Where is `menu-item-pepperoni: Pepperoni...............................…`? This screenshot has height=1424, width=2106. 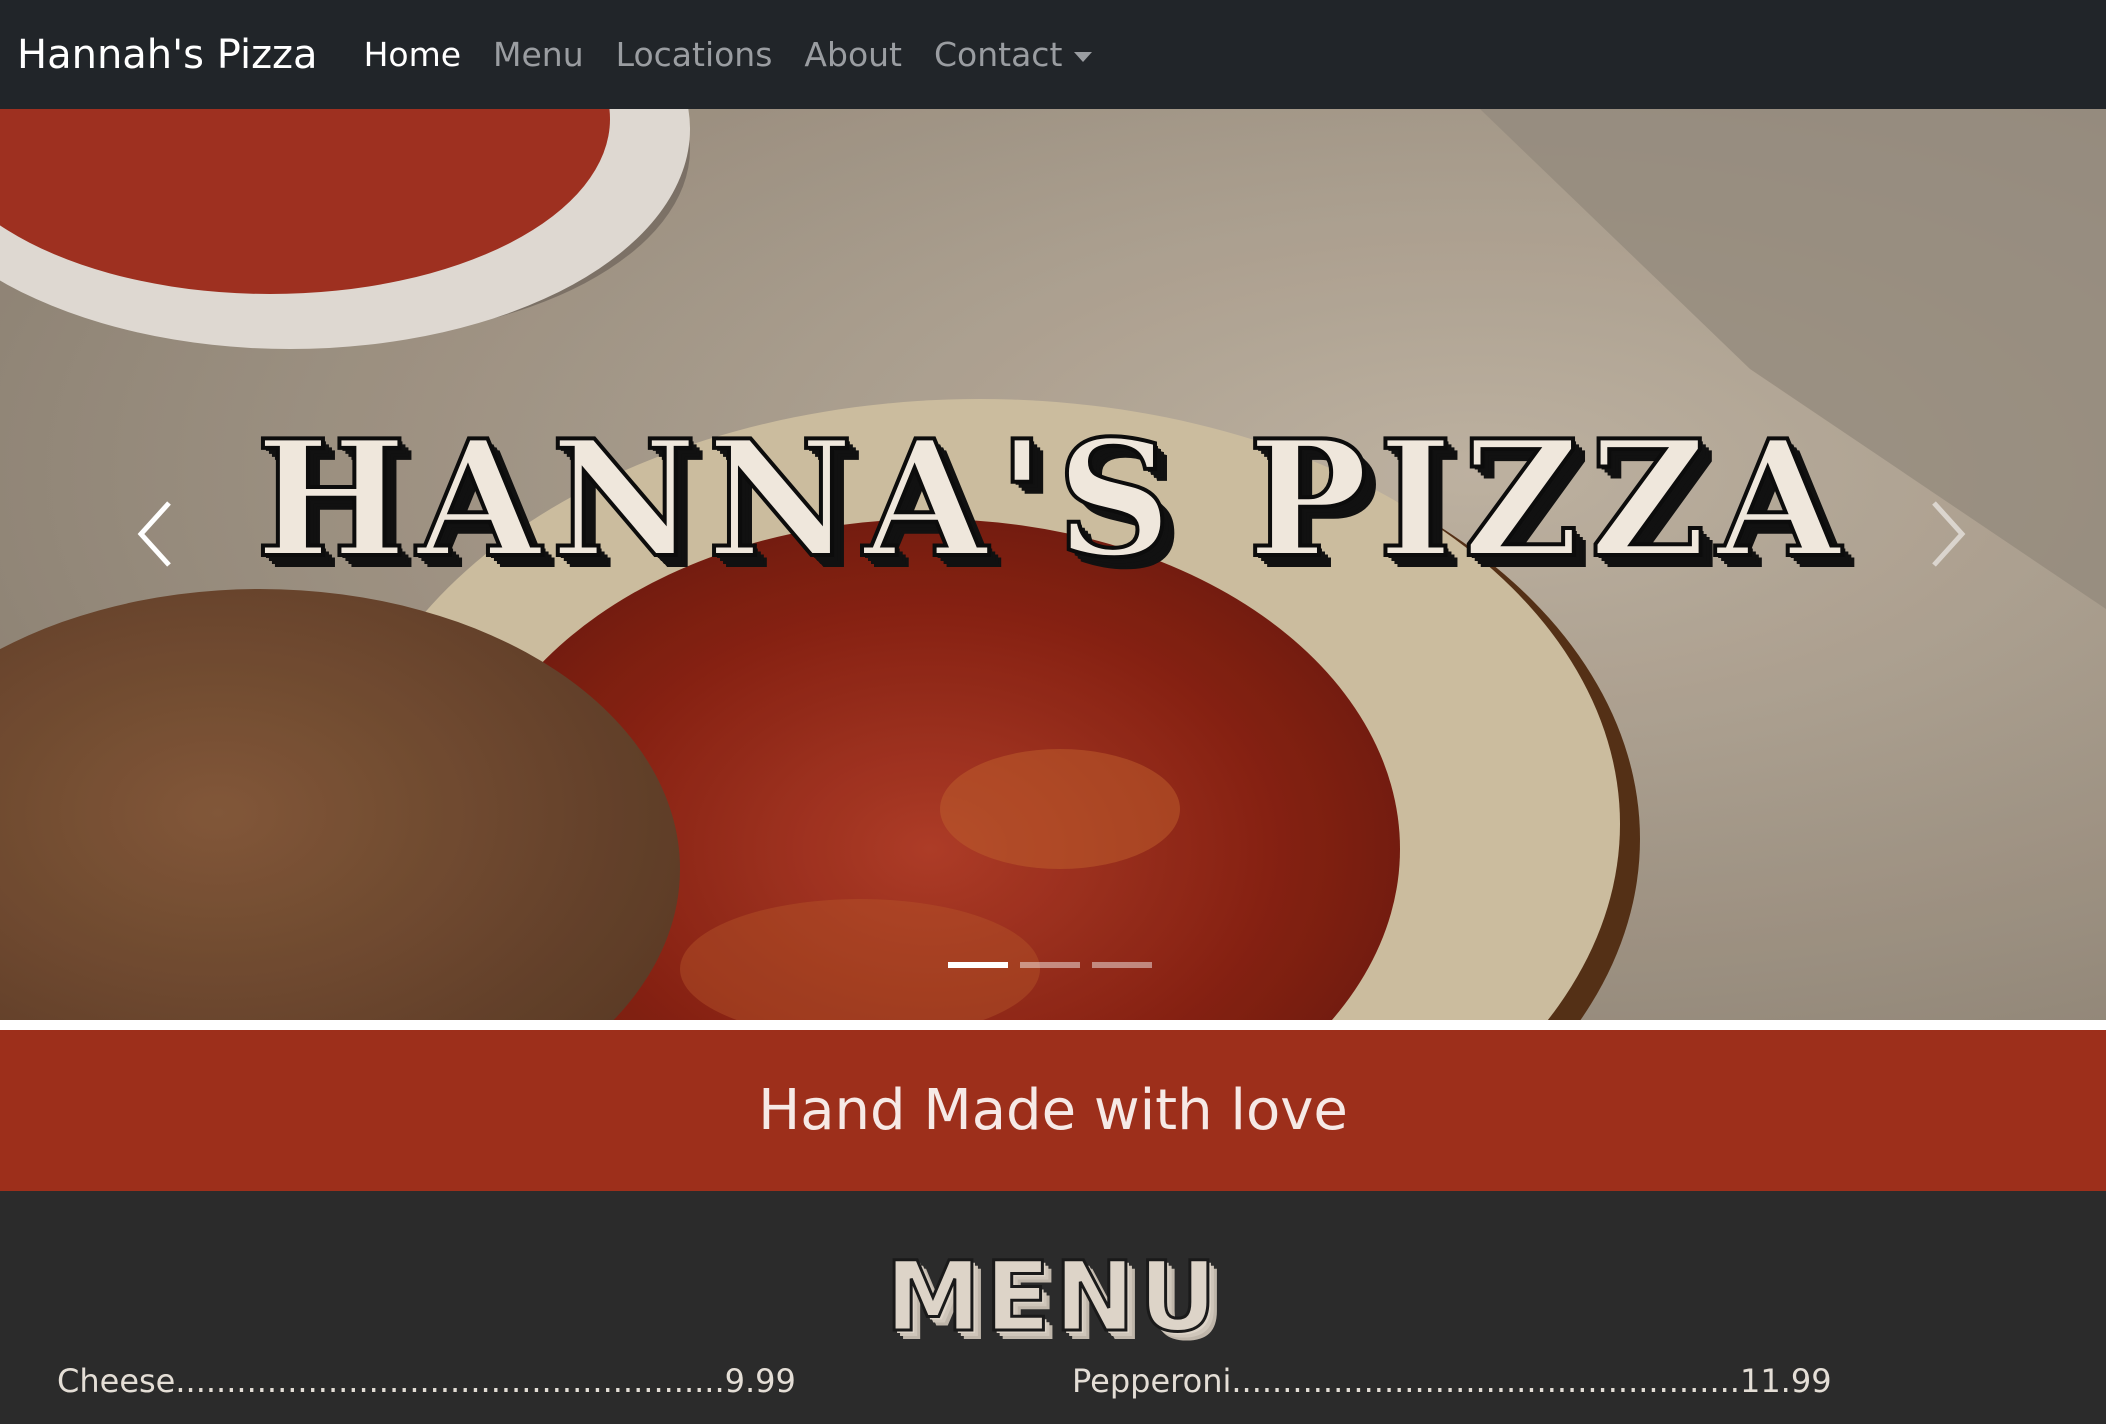 menu-item-pepperoni: Pepperoni...............................… is located at coordinates (1452, 1381).